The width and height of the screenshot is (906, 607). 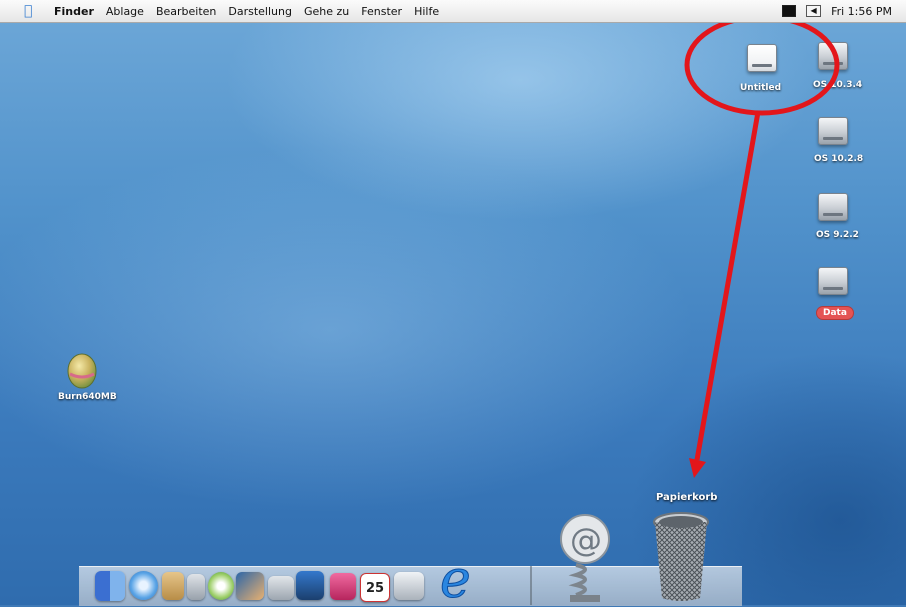 I want to click on dock-safari-icon, so click(x=143, y=585).